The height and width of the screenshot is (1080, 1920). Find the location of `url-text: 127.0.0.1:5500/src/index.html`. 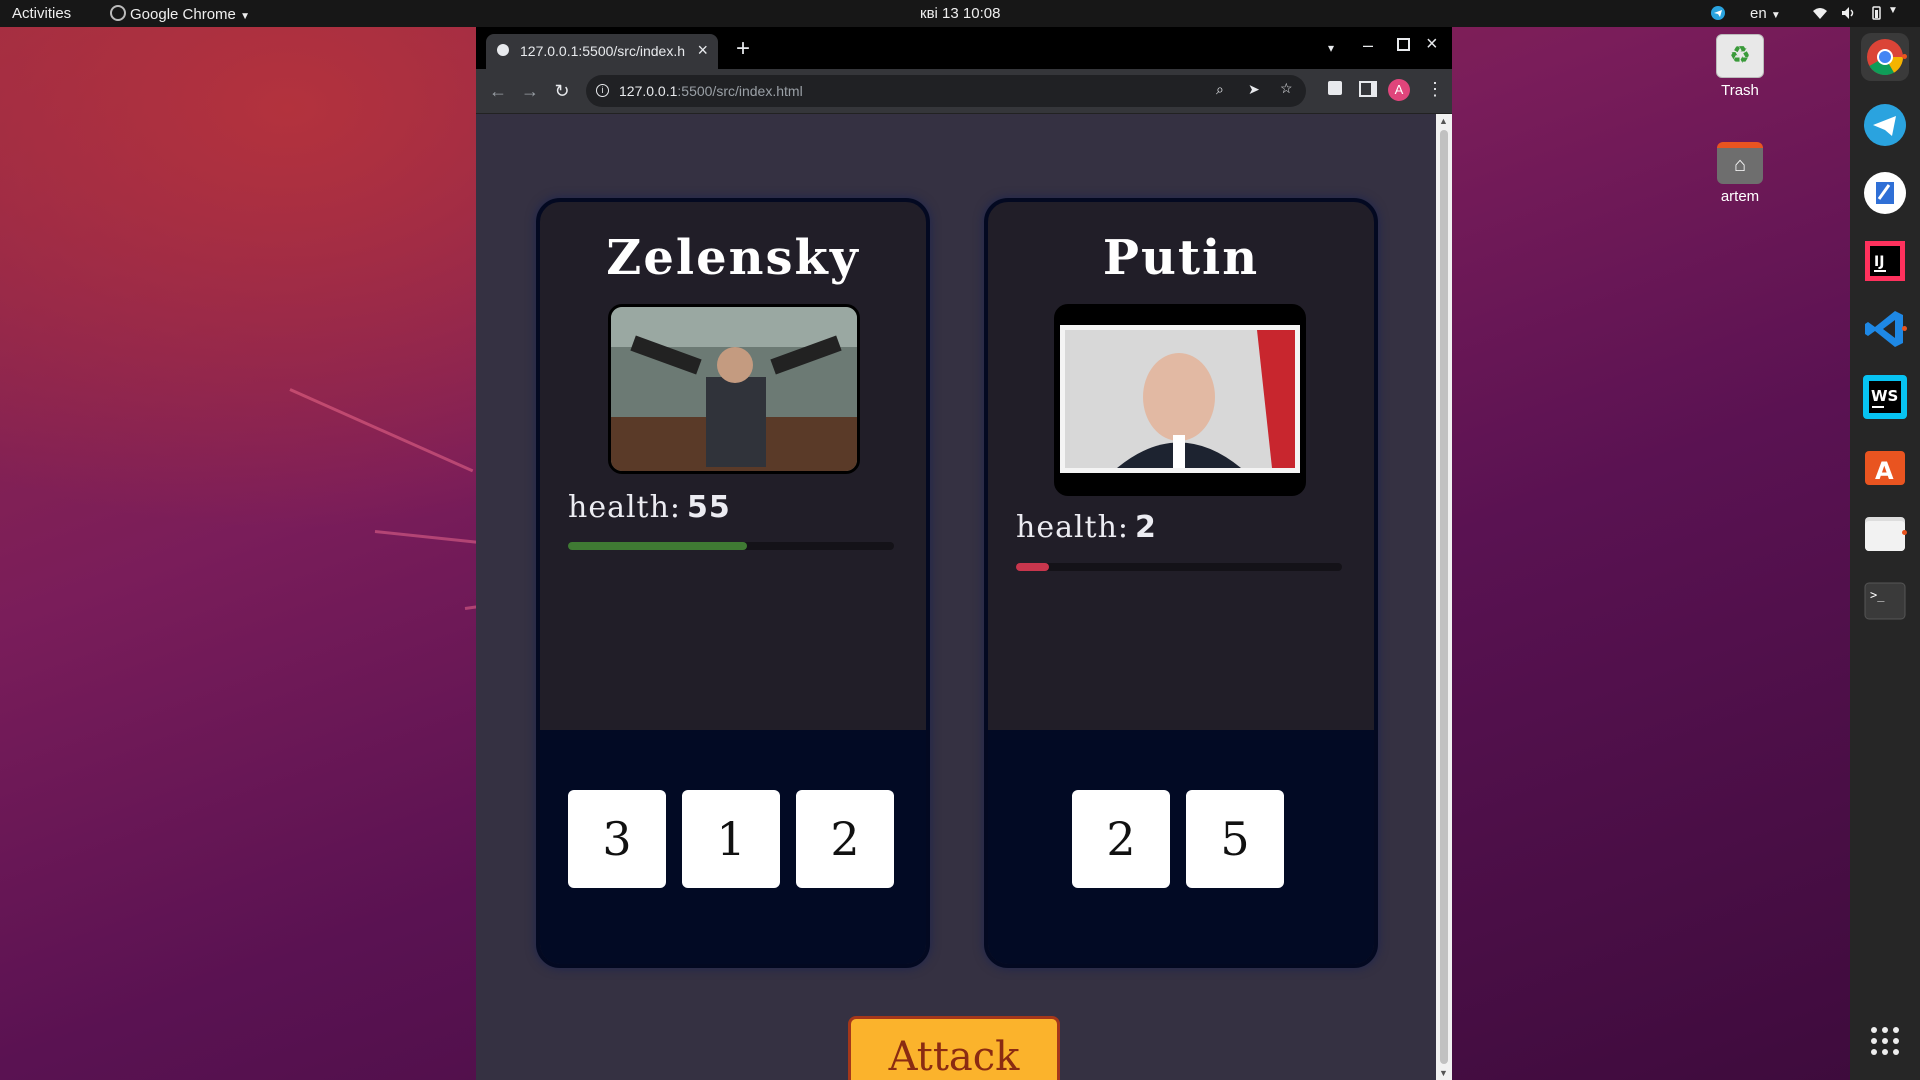

url-text: 127.0.0.1:5500/src/index.html is located at coordinates (711, 91).